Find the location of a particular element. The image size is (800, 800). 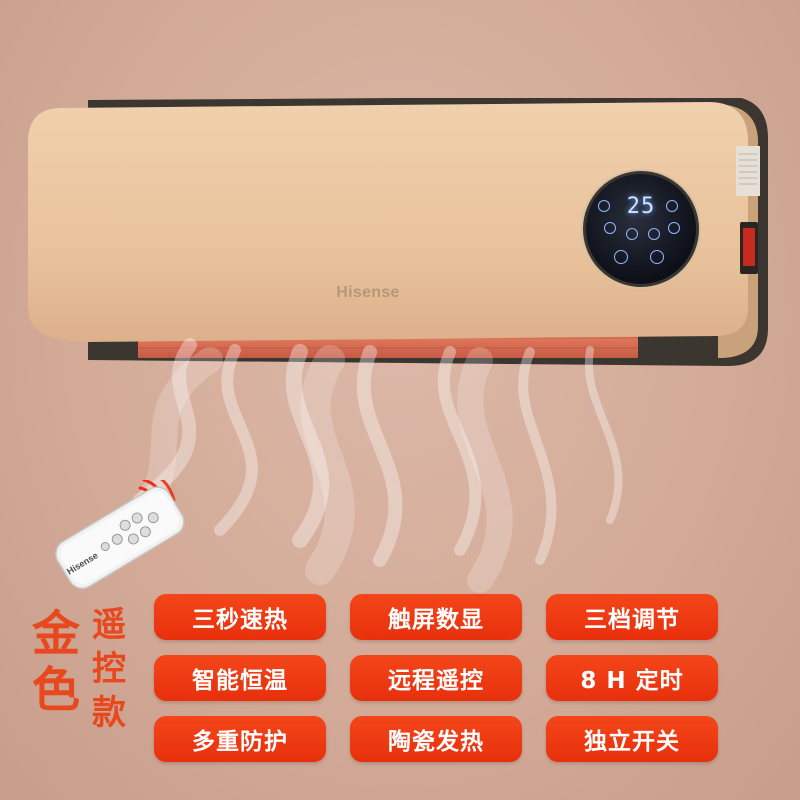

type-label-char: 款 is located at coordinates (109, 713).